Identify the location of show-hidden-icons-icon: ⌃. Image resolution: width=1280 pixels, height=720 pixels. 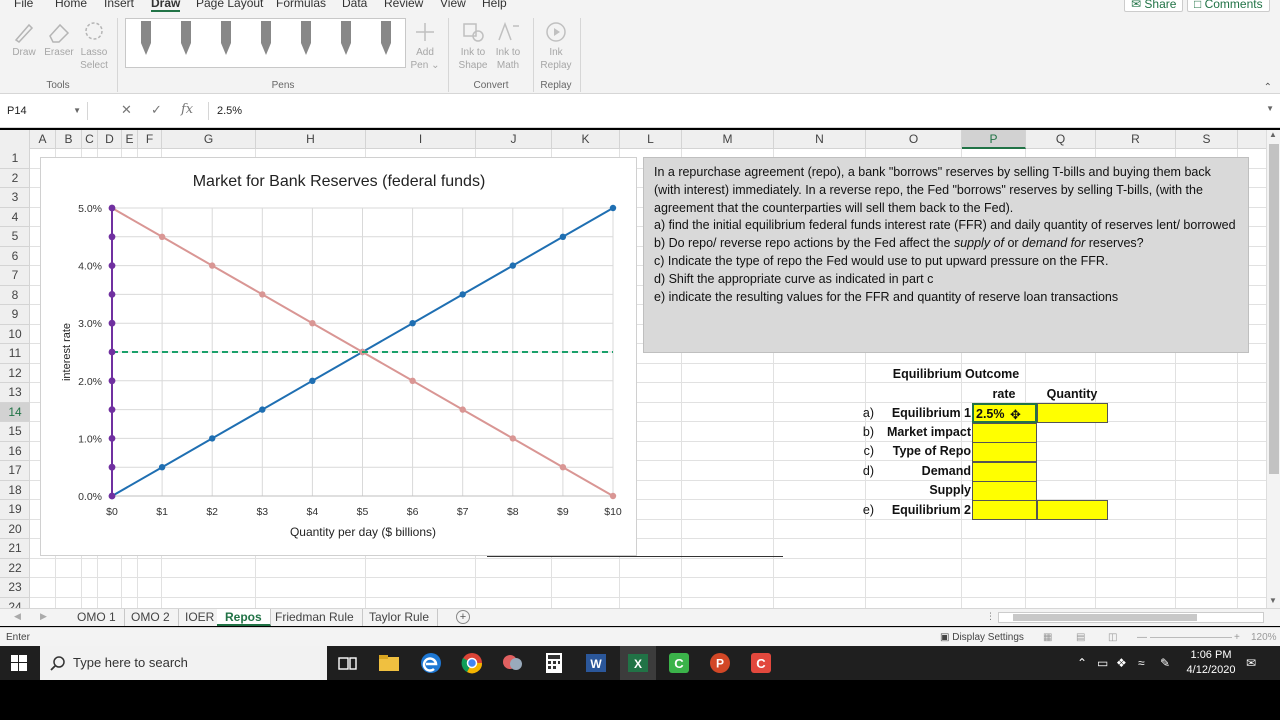
(1082, 663).